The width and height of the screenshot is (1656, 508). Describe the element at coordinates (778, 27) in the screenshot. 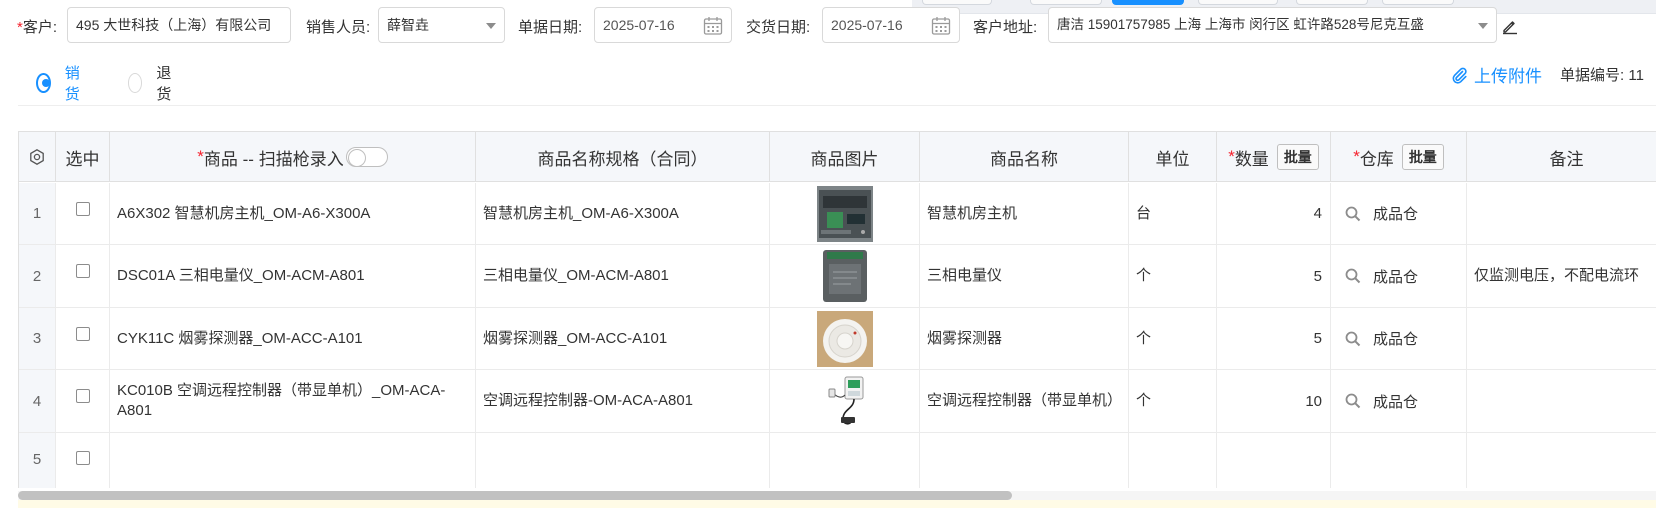

I see `delivery-date-label: 交货日期:` at that location.